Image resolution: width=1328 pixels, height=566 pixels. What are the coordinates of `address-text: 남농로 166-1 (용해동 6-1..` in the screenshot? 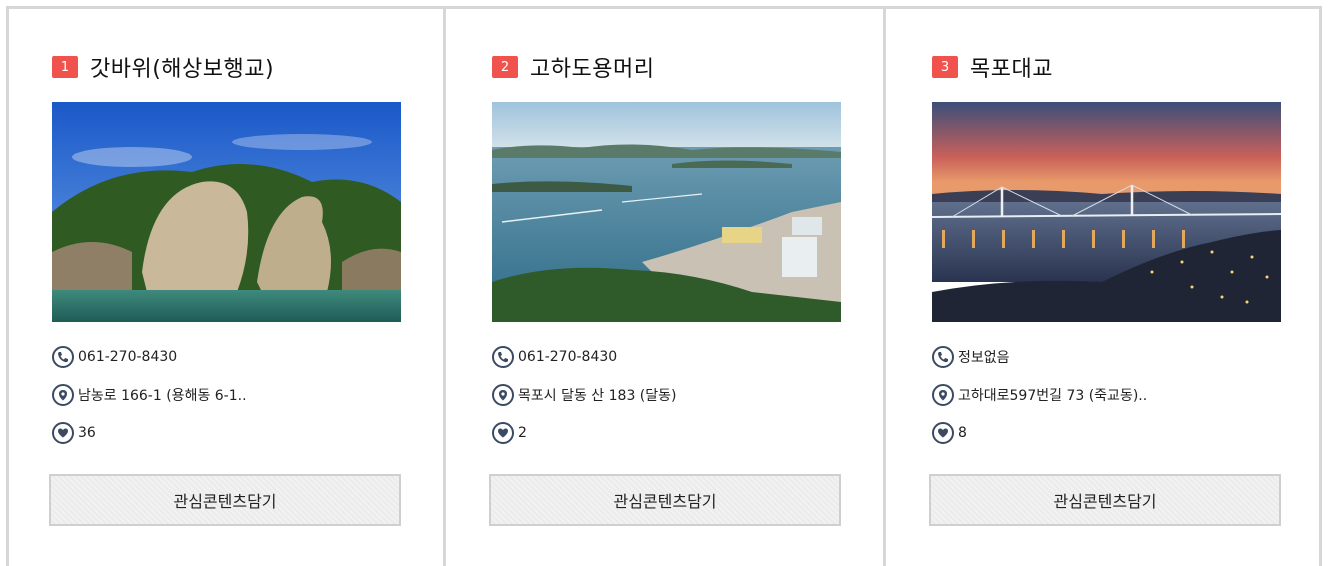 It's located at (162, 396).